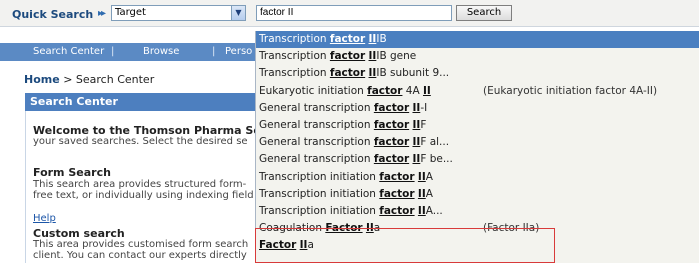 The height and width of the screenshot is (263, 699). I want to click on suggestion-text: 4A, so click(412, 90).